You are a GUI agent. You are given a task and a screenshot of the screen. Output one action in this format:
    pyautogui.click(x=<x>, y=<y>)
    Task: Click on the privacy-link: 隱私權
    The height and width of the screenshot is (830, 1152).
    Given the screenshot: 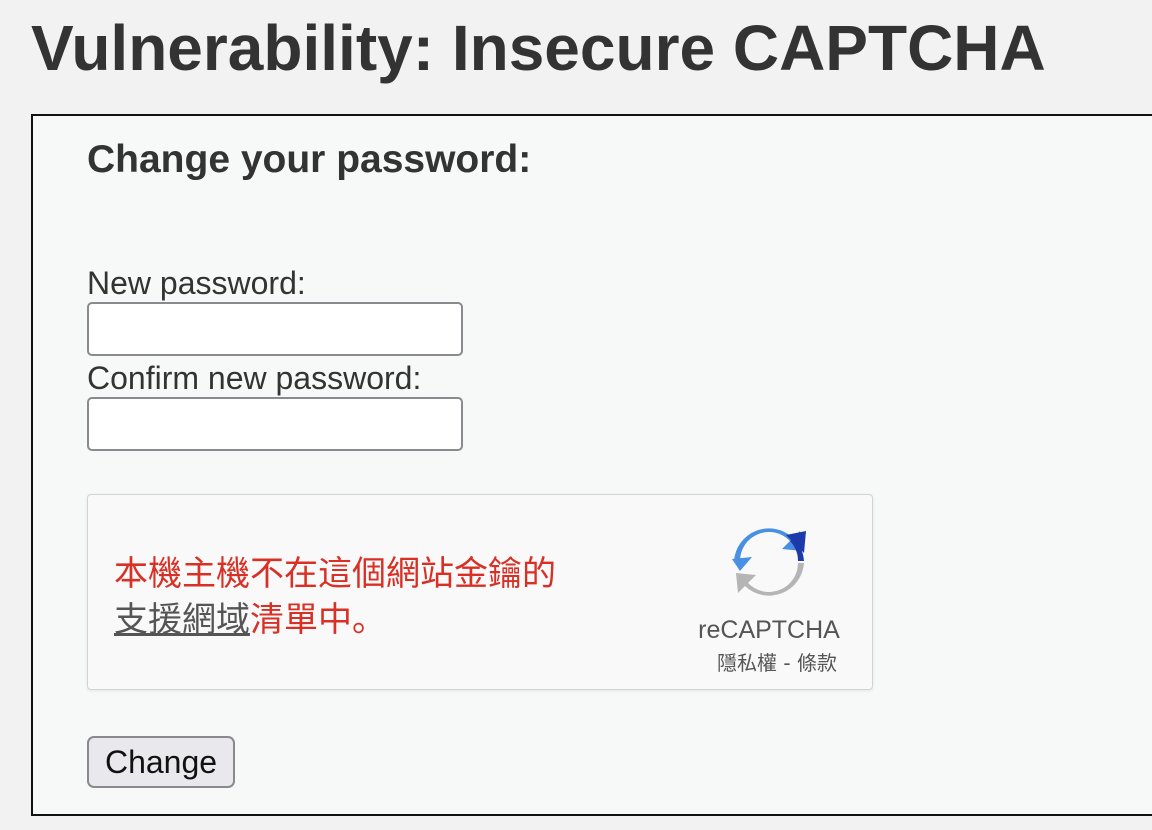 What is the action you would take?
    pyautogui.click(x=747, y=663)
    